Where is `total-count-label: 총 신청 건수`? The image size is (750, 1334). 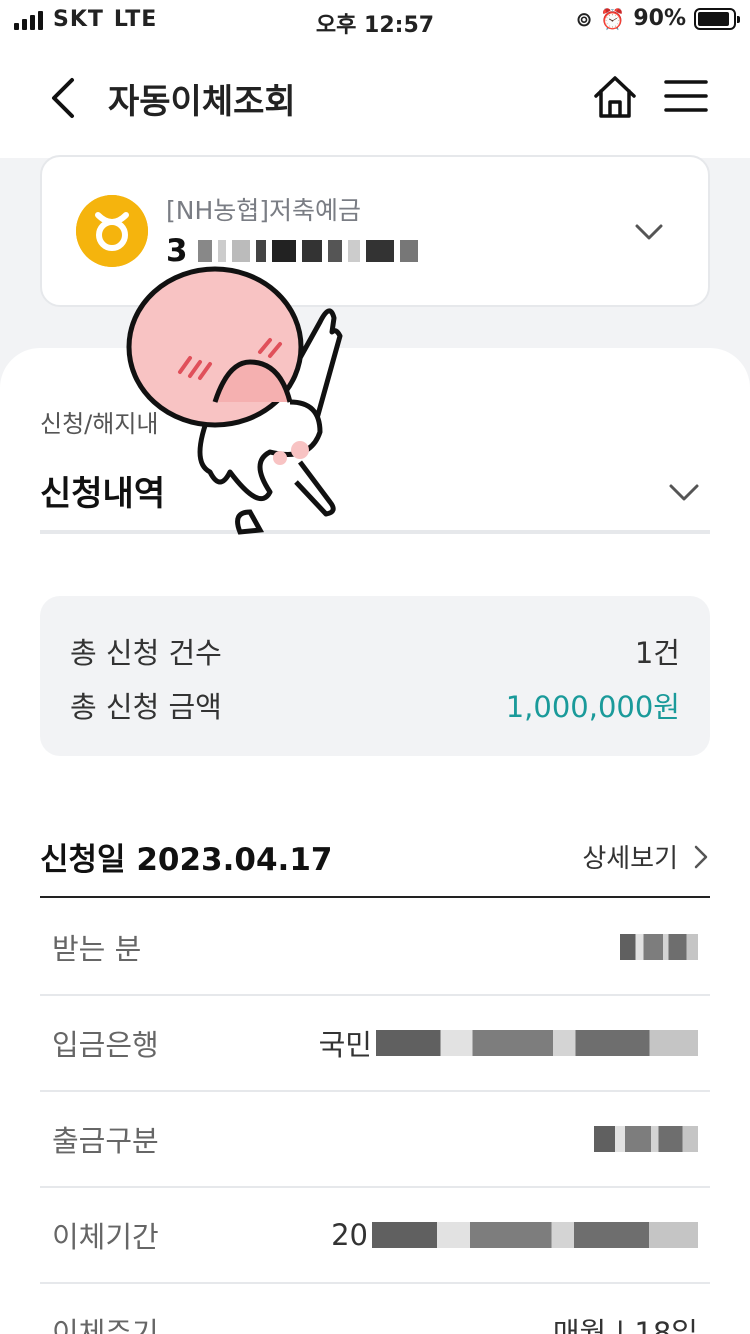
total-count-label: 총 신청 건수 is located at coordinates (146, 653).